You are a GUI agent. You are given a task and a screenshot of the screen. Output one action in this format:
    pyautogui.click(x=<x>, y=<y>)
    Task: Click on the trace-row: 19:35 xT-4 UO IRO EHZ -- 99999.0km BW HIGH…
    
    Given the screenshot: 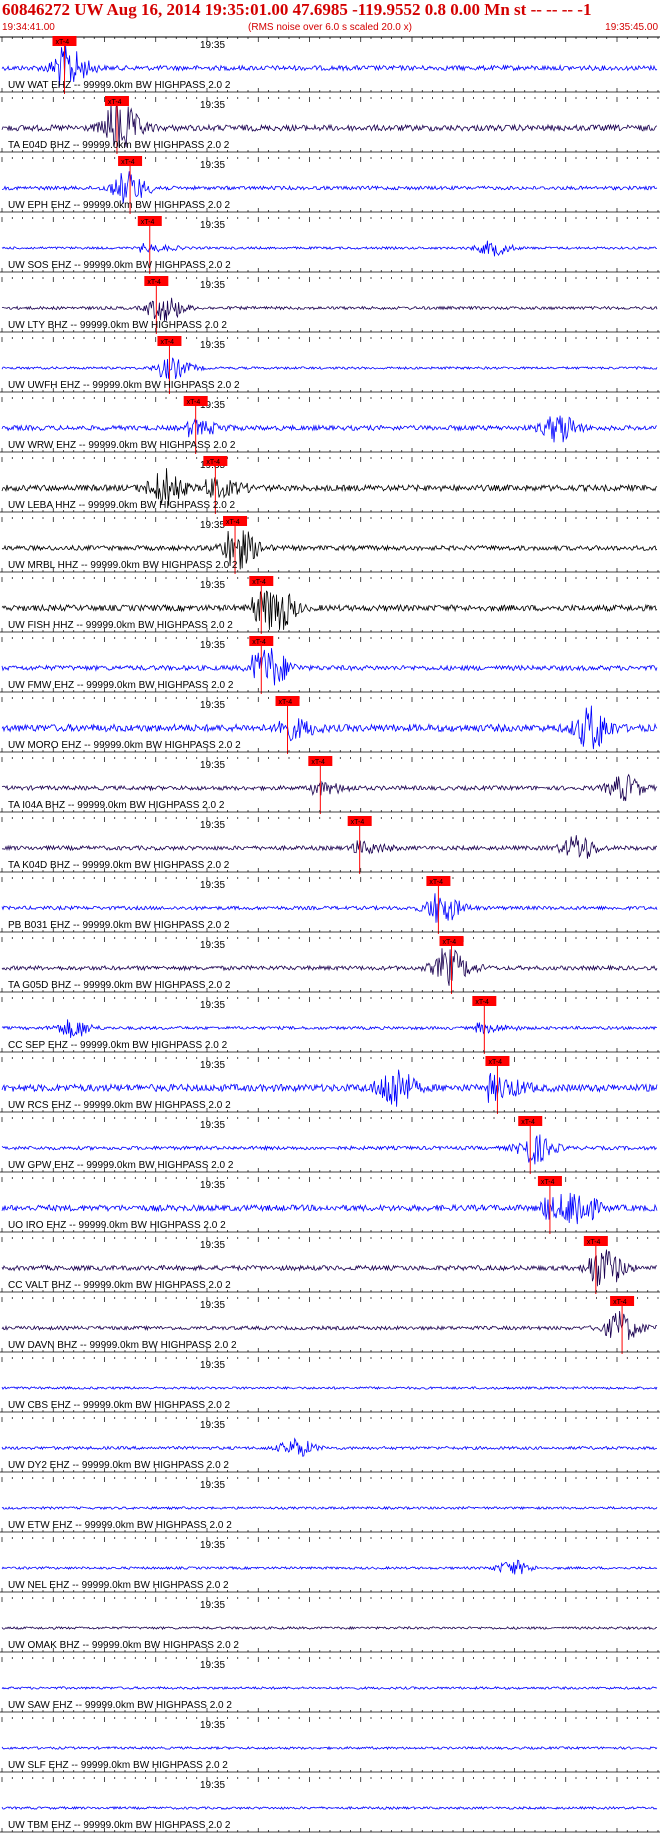 What is the action you would take?
    pyautogui.click(x=330, y=1205)
    